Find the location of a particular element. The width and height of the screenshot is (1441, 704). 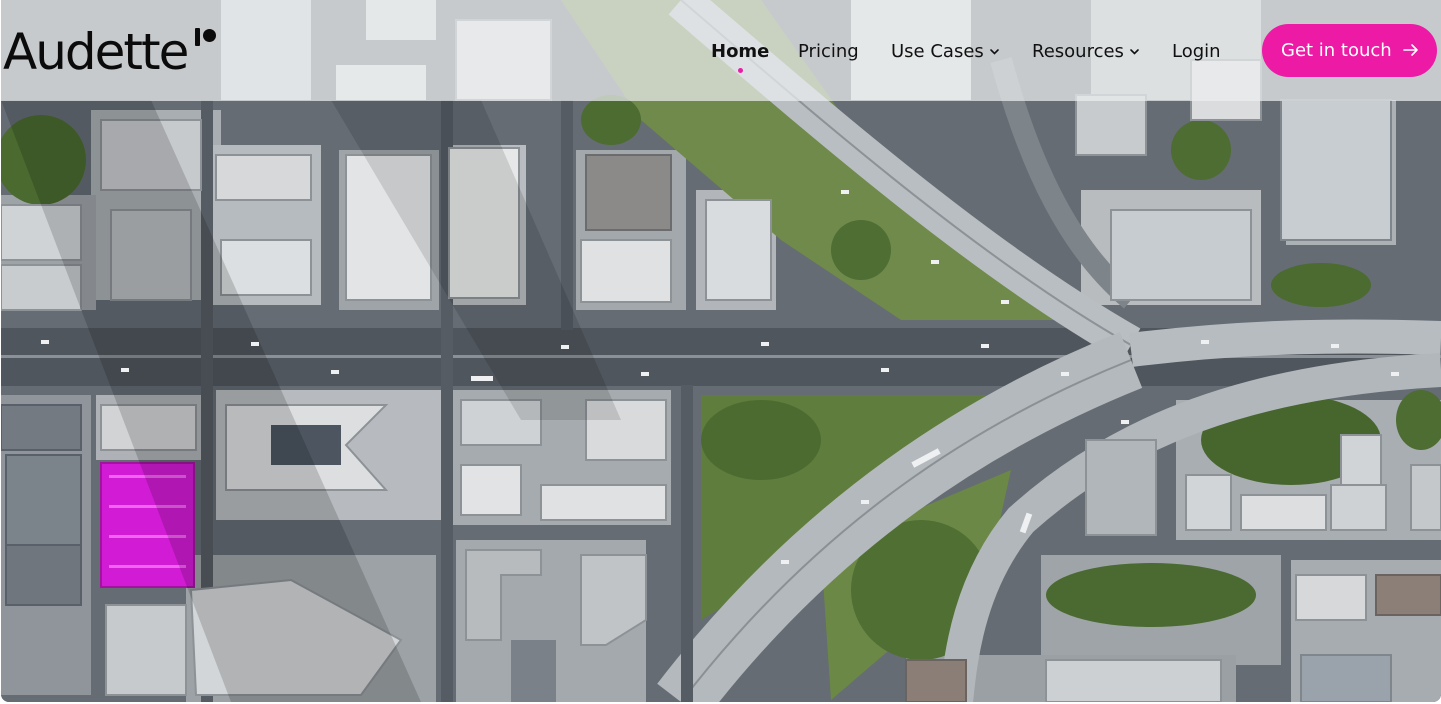

nav-item-login: Login is located at coordinates (1196, 51).